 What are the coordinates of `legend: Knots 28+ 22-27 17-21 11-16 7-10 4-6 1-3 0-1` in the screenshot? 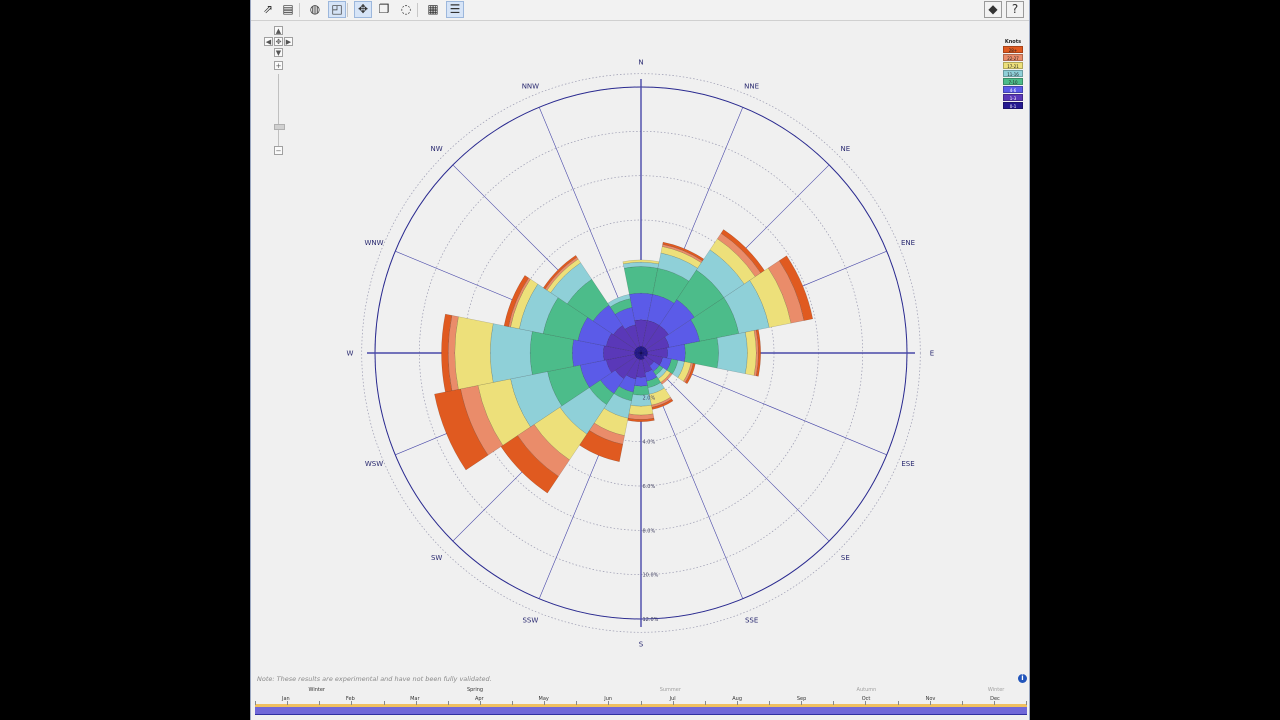 It's located at (1013, 74).